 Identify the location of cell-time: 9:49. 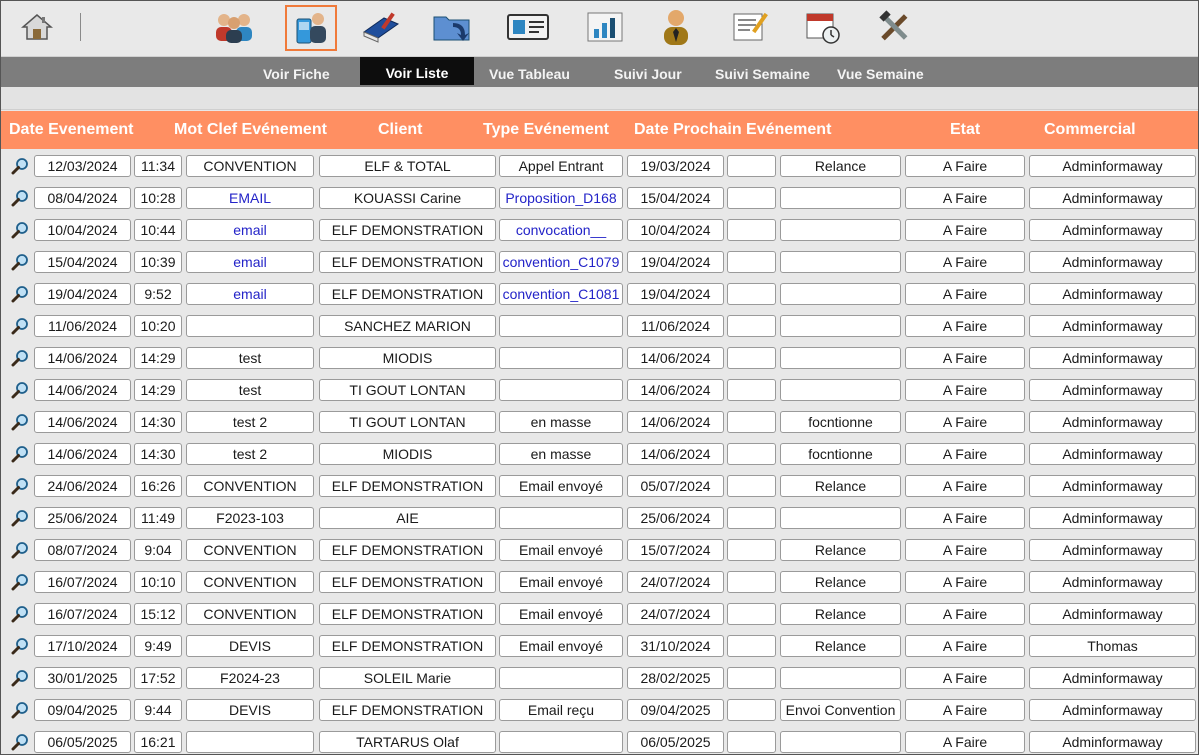
(158, 646).